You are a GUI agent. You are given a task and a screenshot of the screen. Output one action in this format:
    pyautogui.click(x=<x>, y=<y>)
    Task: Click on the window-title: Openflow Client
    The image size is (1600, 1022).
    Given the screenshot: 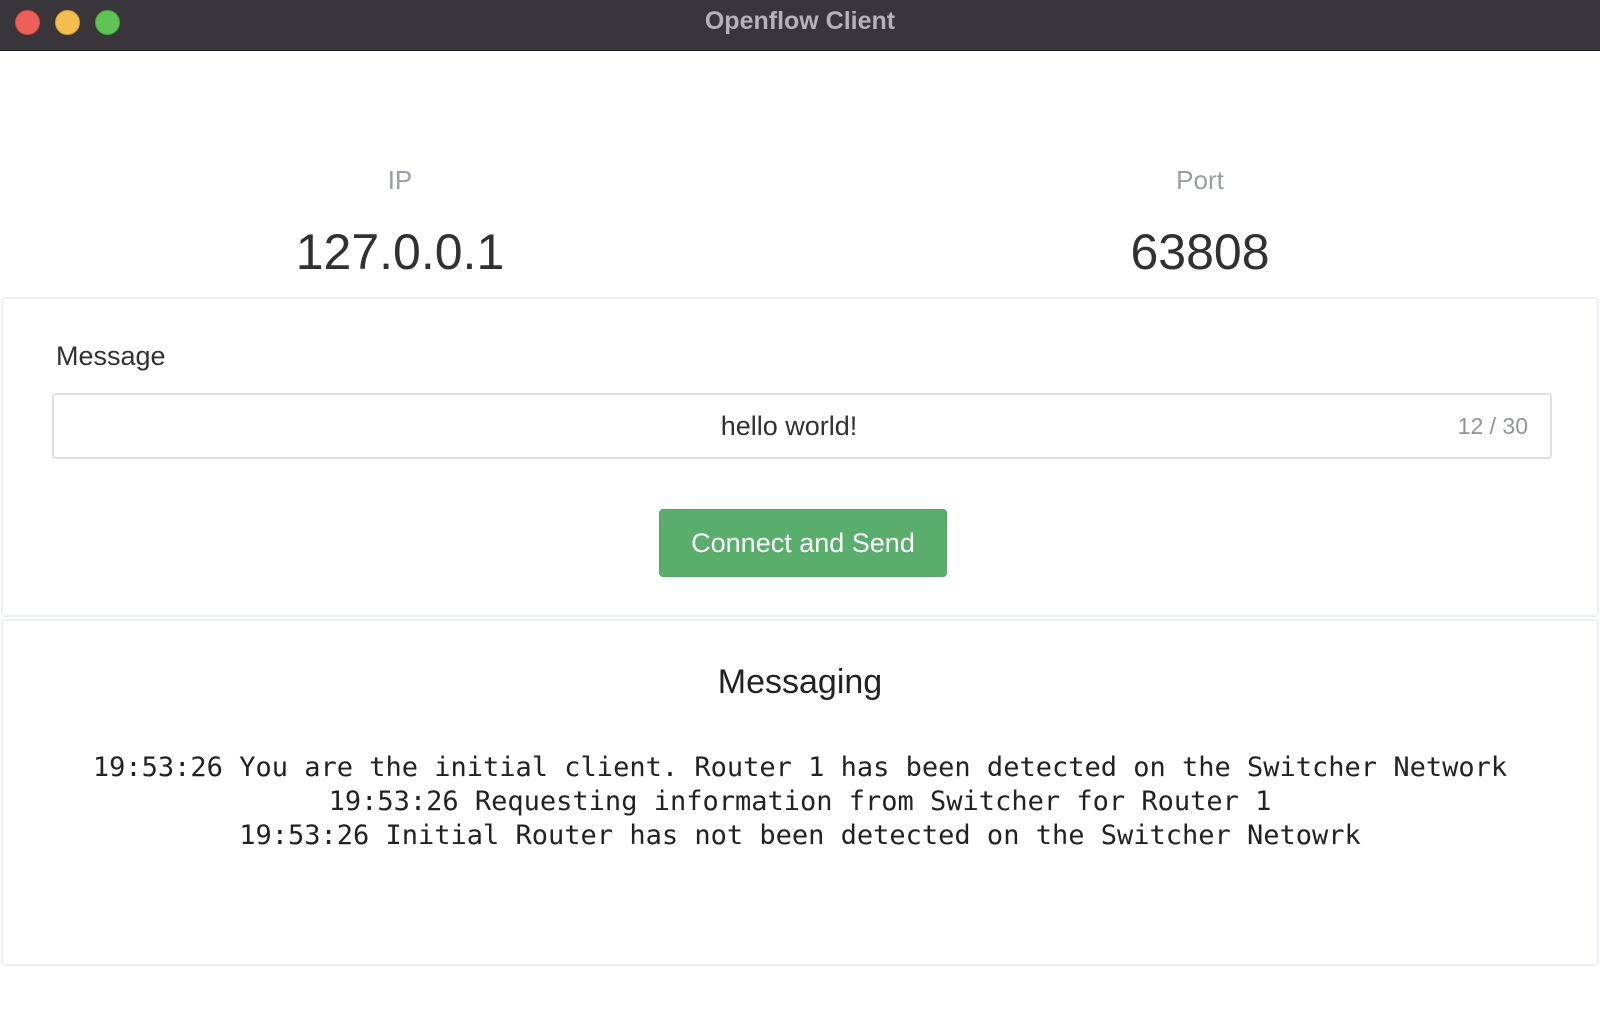 What is the action you would take?
    pyautogui.click(x=800, y=21)
    